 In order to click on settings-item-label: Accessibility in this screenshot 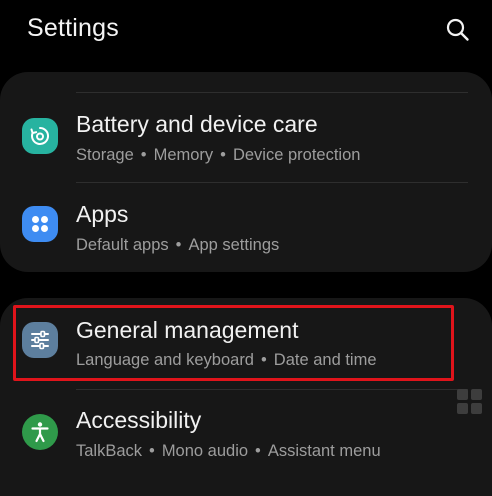, I will do `click(139, 420)`.